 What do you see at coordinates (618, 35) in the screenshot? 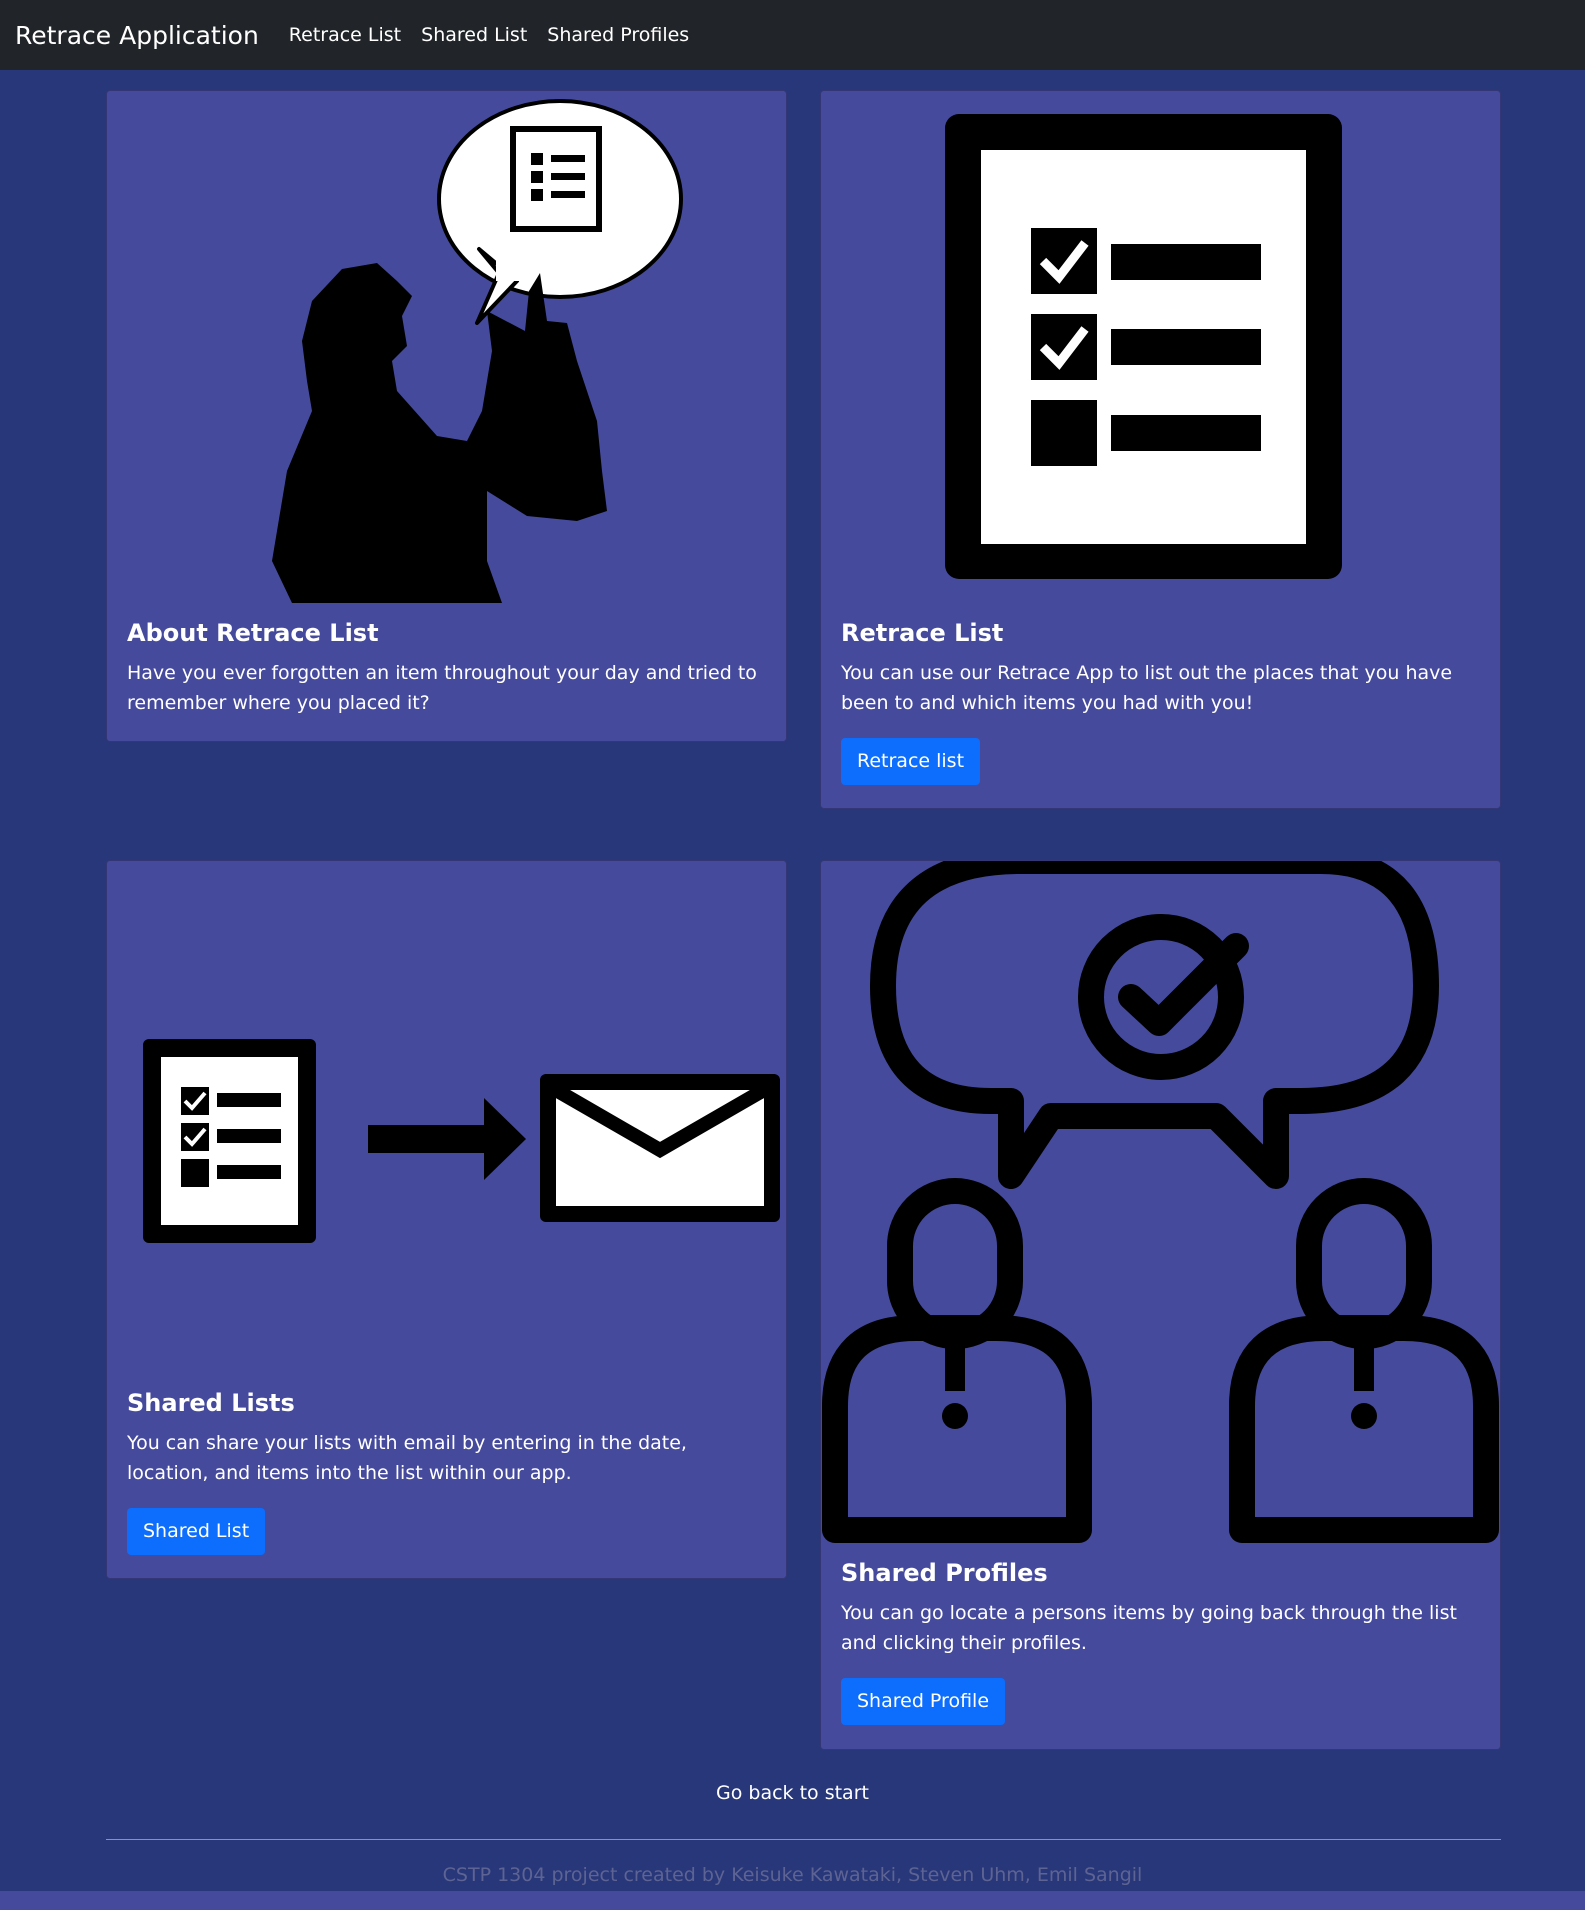
I see `nav-link-shared-profiles: Shared Profiles` at bounding box center [618, 35].